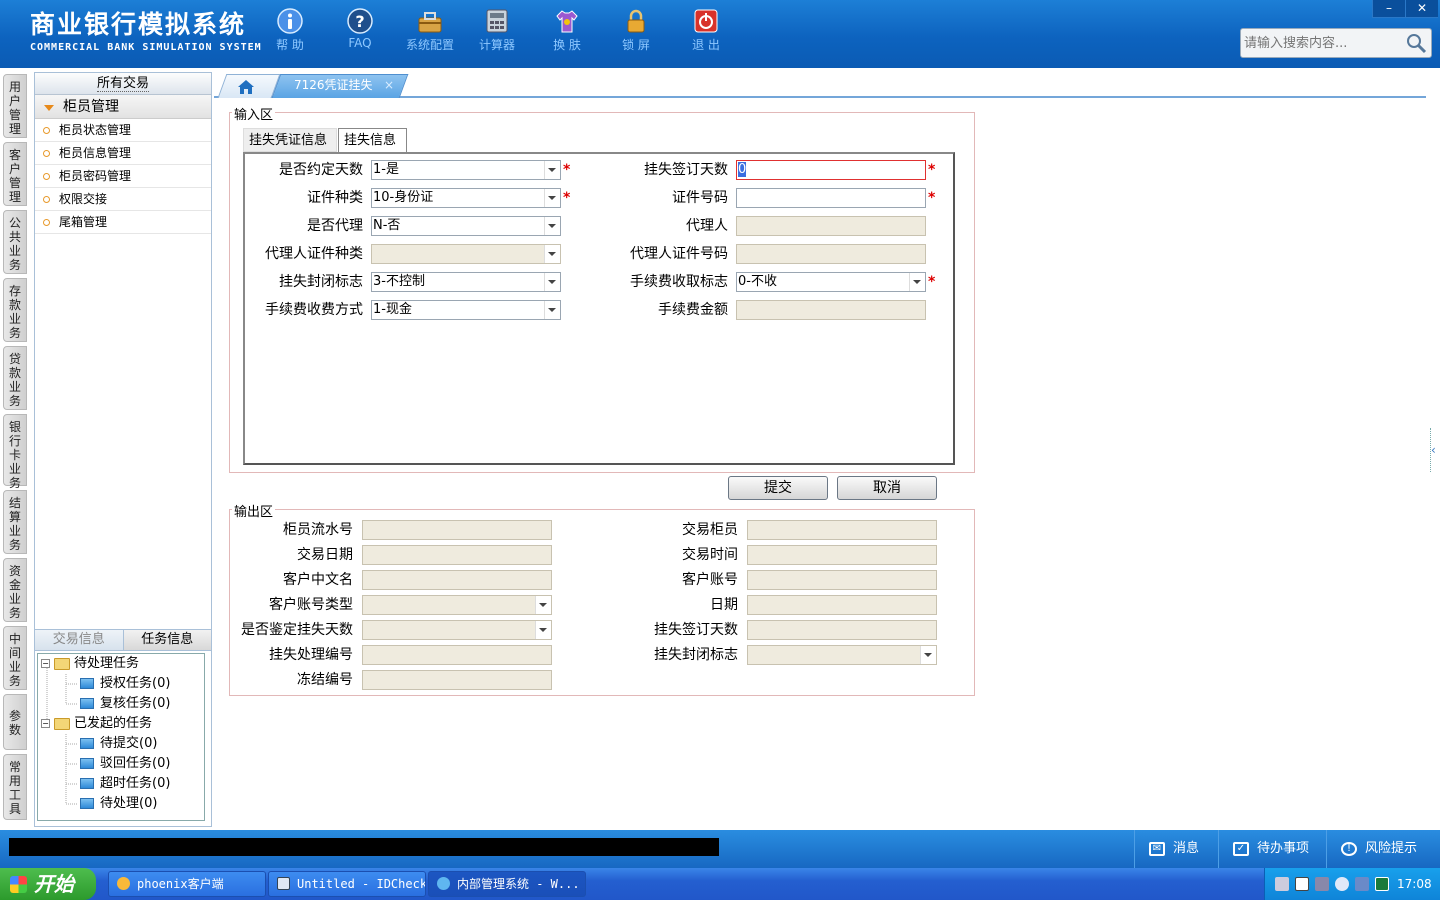 The image size is (1440, 900). Describe the element at coordinates (125, 764) in the screenshot. I see `tree-leaf-rejected: 驳回任务(0)` at that location.